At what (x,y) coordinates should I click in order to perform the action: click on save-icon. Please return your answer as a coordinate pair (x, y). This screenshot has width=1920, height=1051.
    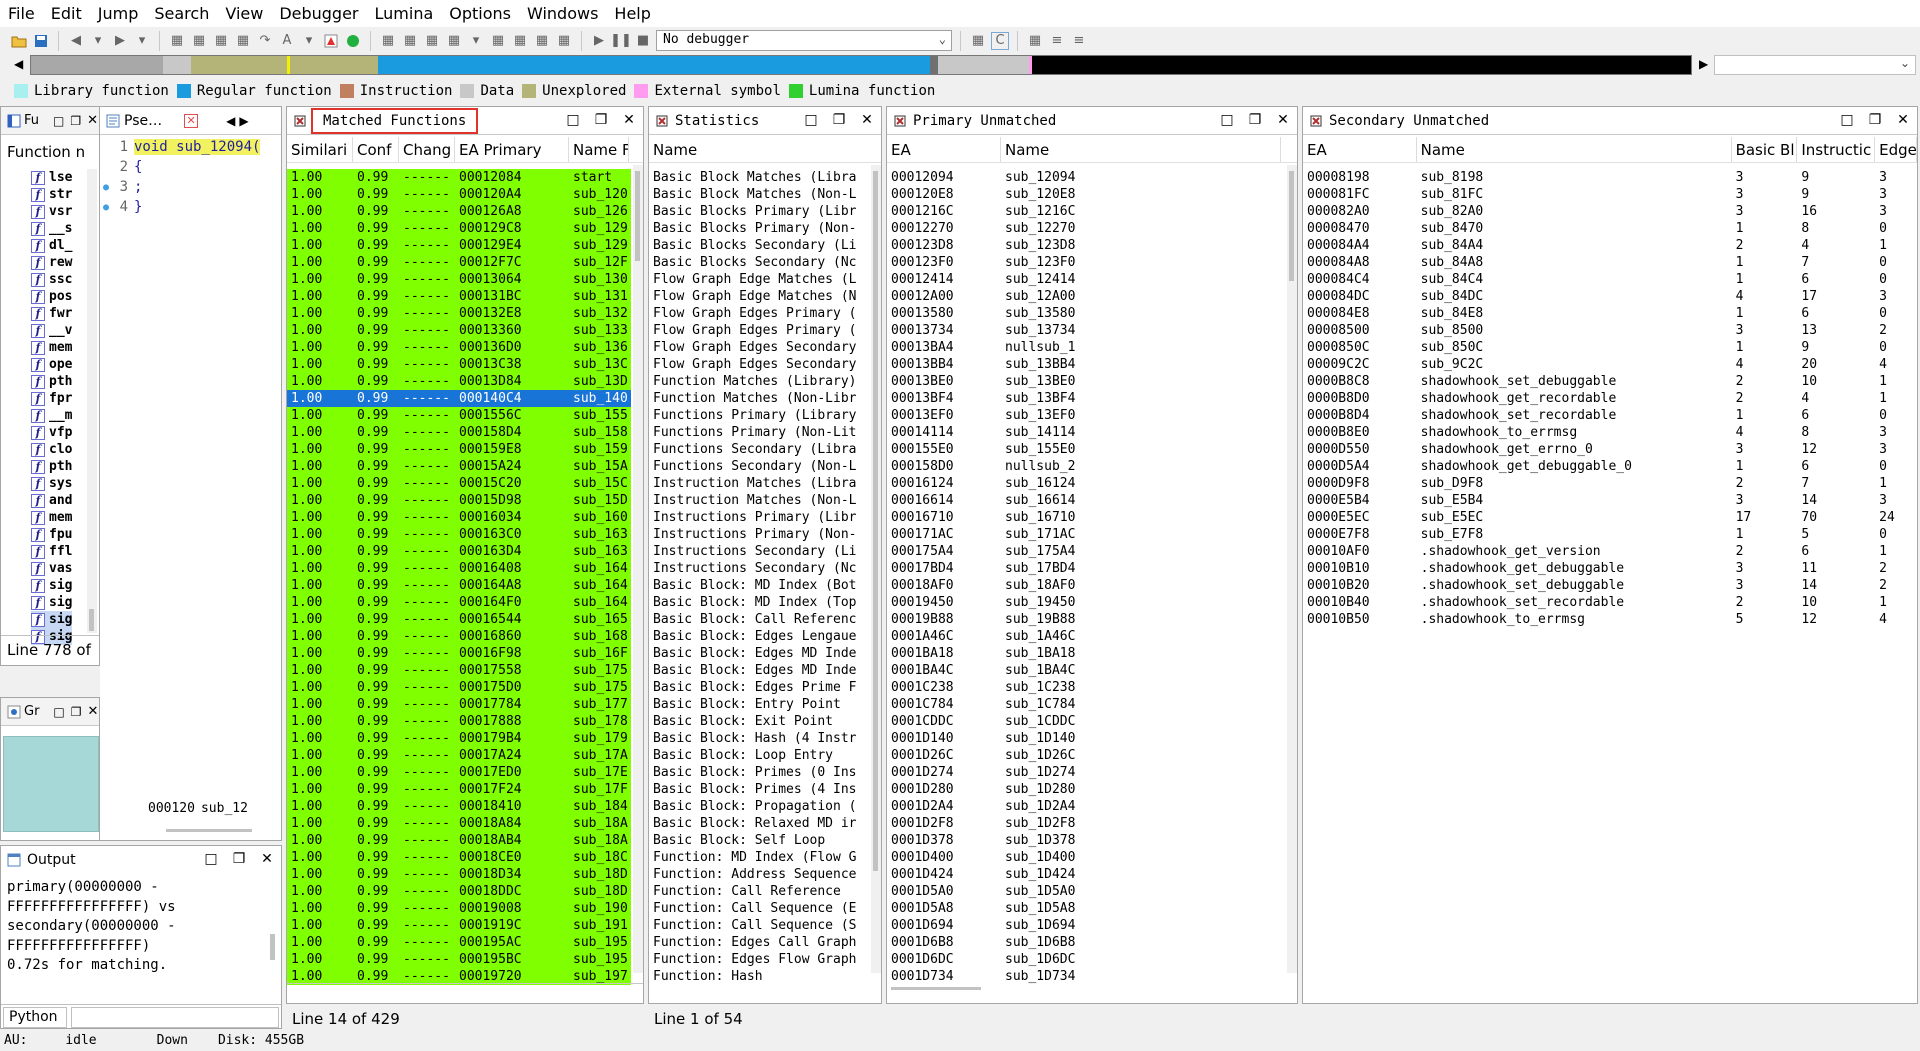
    Looking at the image, I should click on (41, 41).